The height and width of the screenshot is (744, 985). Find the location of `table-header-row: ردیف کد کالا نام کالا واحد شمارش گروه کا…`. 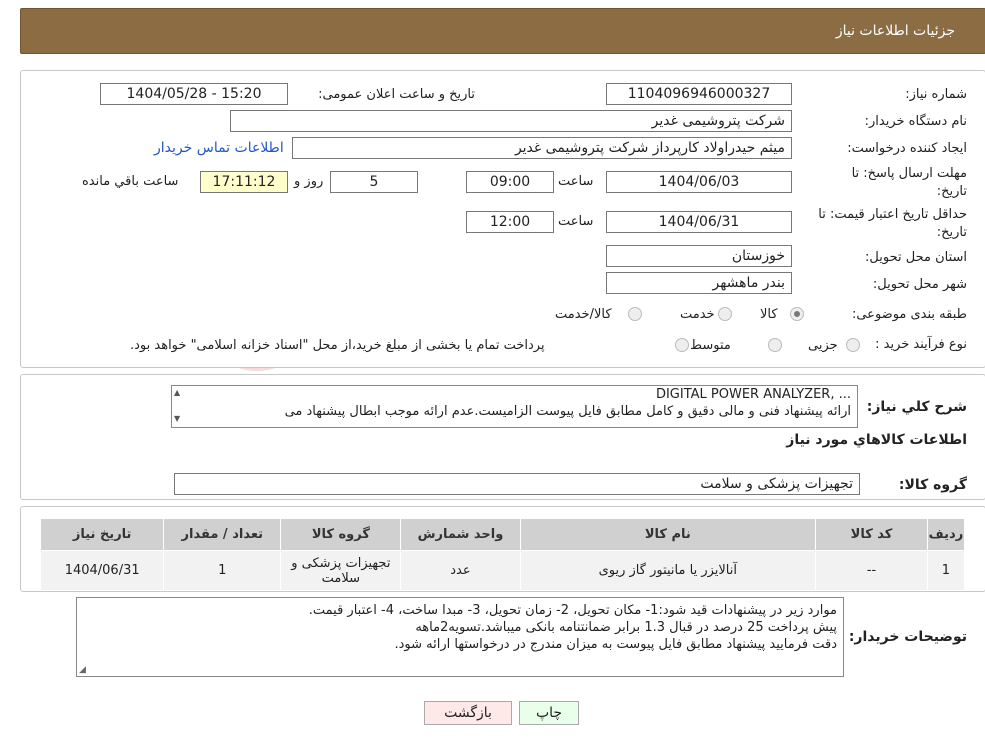

table-header-row: ردیف کد کالا نام کالا واحد شمارش گروه کا… is located at coordinates (502, 534).